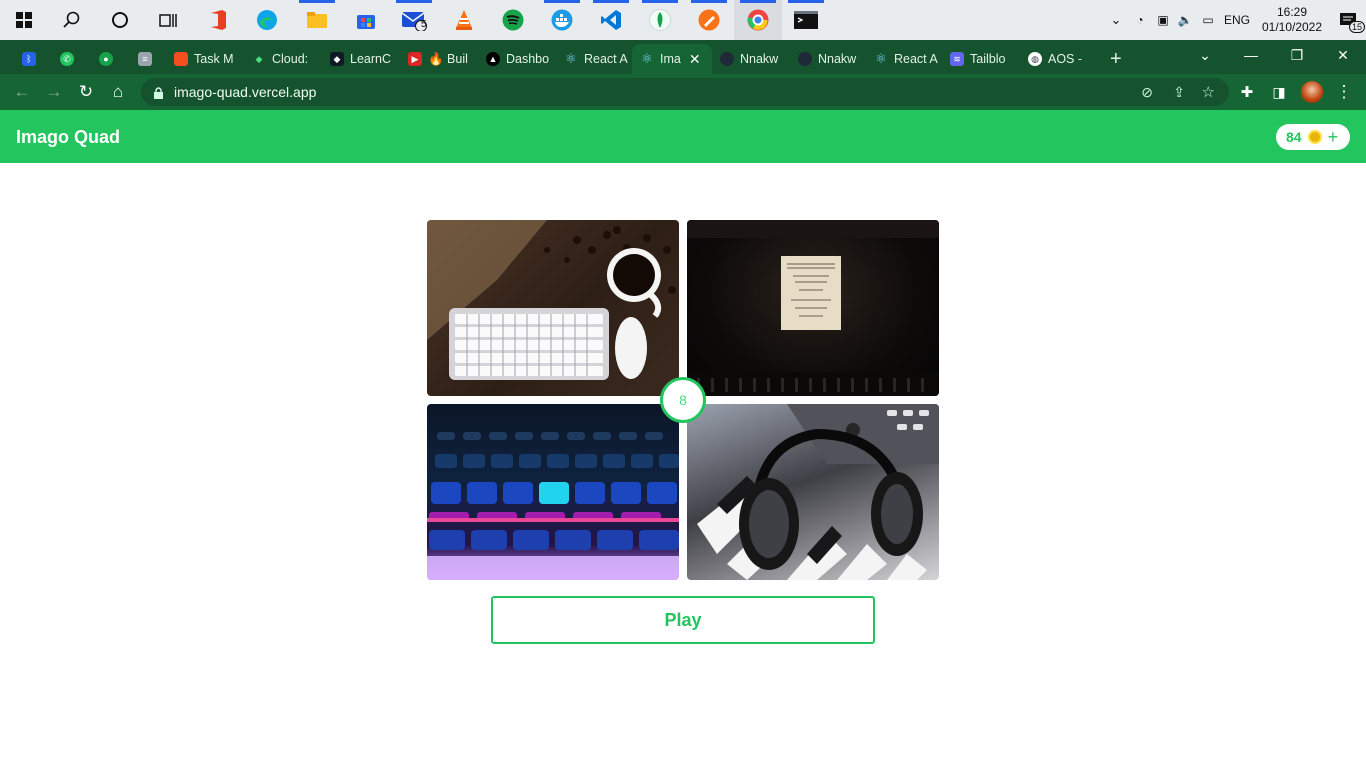  I want to click on url-text: imago-quad.vercel.app, so click(245, 92).